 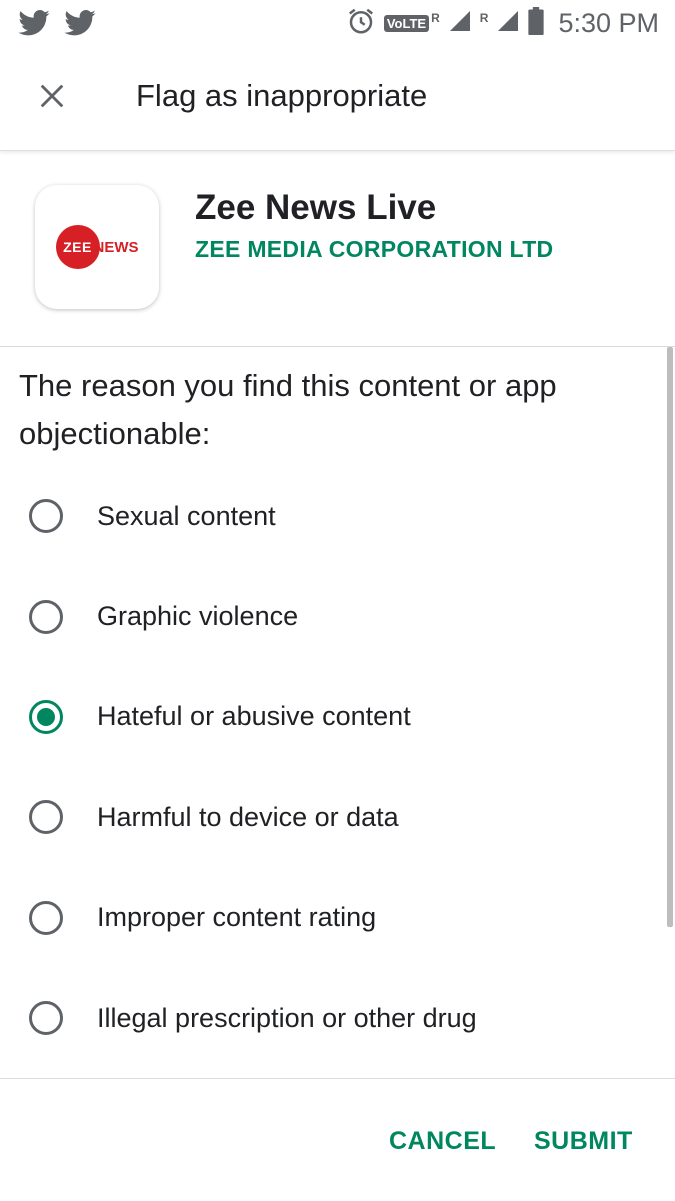 I want to click on option-hateful-content: Hateful or abusive content, so click(x=330, y=717).